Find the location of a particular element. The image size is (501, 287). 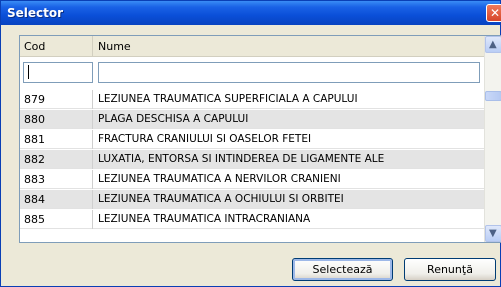

cell-cod: 885 is located at coordinates (56, 219).